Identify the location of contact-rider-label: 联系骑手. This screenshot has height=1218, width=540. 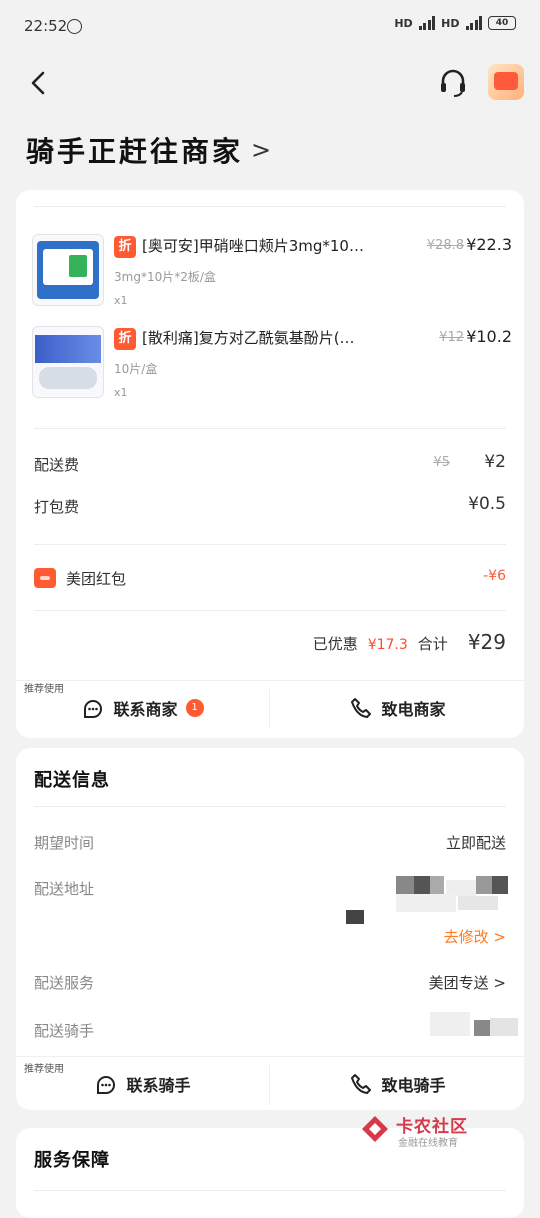
(158, 1085).